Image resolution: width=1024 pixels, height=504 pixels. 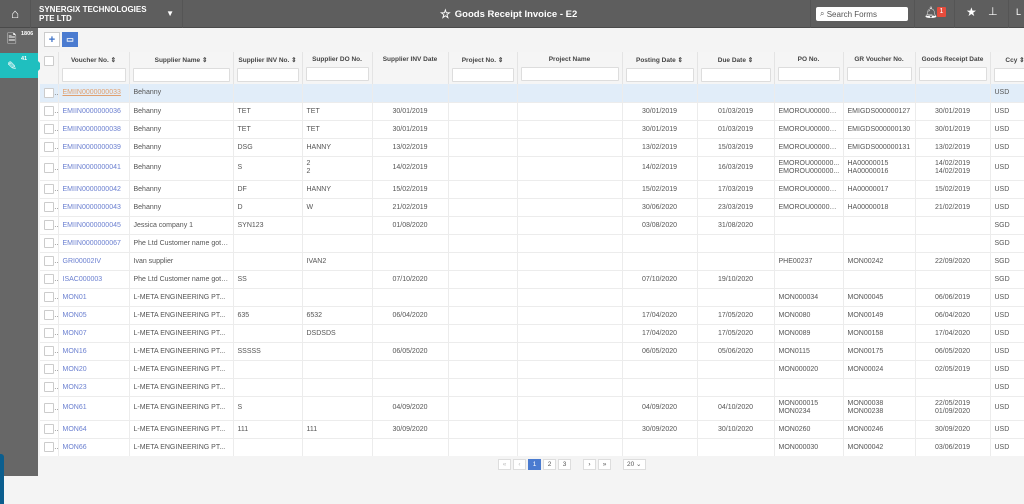 What do you see at coordinates (92, 167) in the screenshot?
I see `voucher-link: EMIIN0000000041` at bounding box center [92, 167].